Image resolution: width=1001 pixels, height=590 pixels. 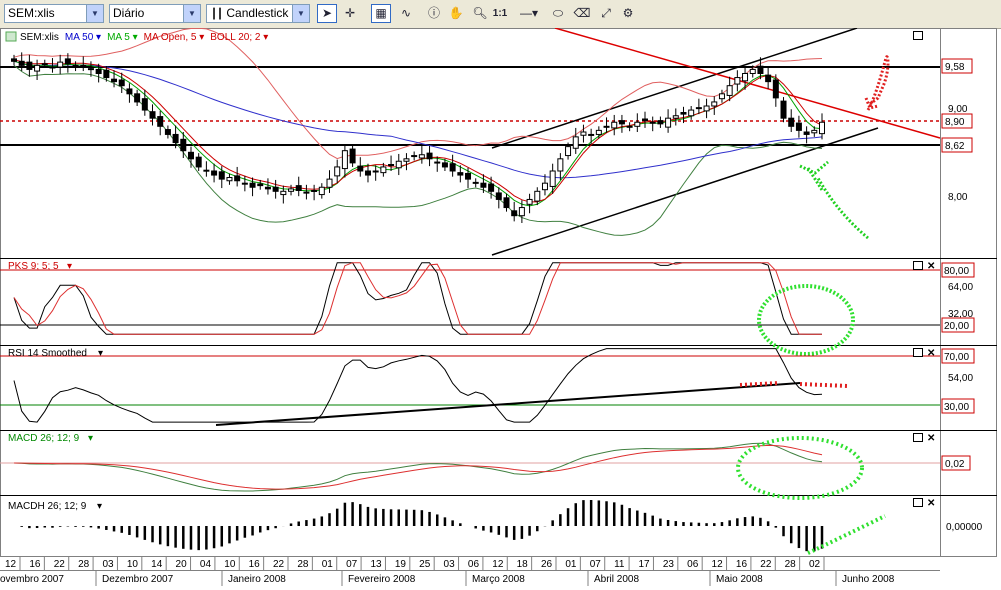 I want to click on eraser-icon: ⌫, so click(x=582, y=13).